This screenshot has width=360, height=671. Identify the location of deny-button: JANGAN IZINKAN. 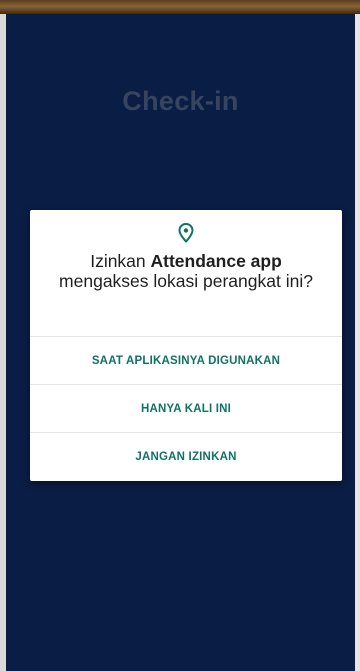
(186, 456).